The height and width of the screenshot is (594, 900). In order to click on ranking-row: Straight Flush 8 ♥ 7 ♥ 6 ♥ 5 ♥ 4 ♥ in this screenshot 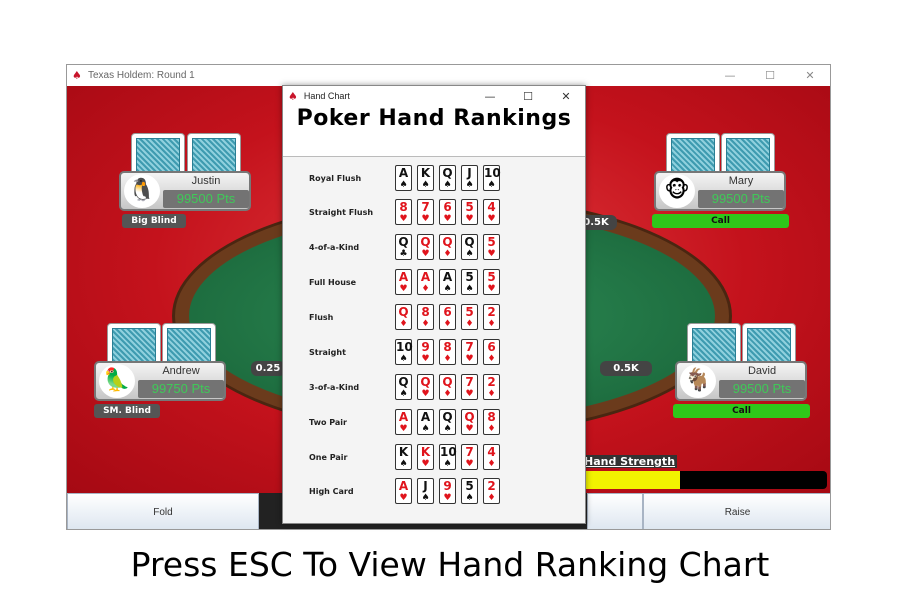, I will do `click(434, 214)`.